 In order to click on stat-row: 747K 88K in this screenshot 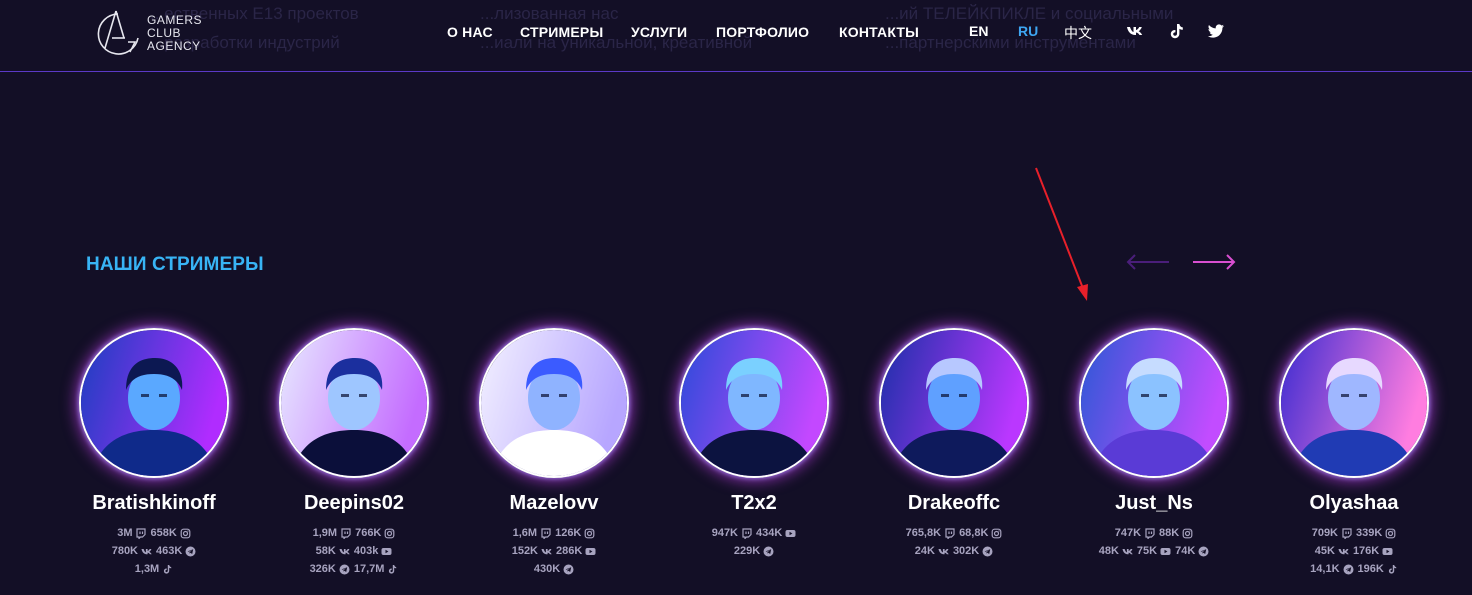, I will do `click(1154, 533)`.